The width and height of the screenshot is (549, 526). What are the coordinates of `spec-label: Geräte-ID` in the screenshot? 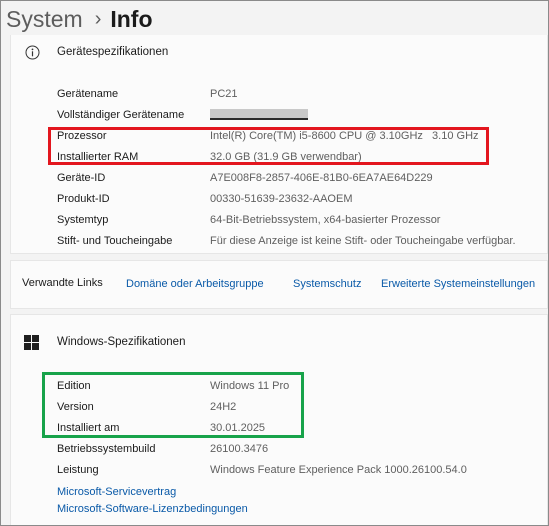 It's located at (81, 178).